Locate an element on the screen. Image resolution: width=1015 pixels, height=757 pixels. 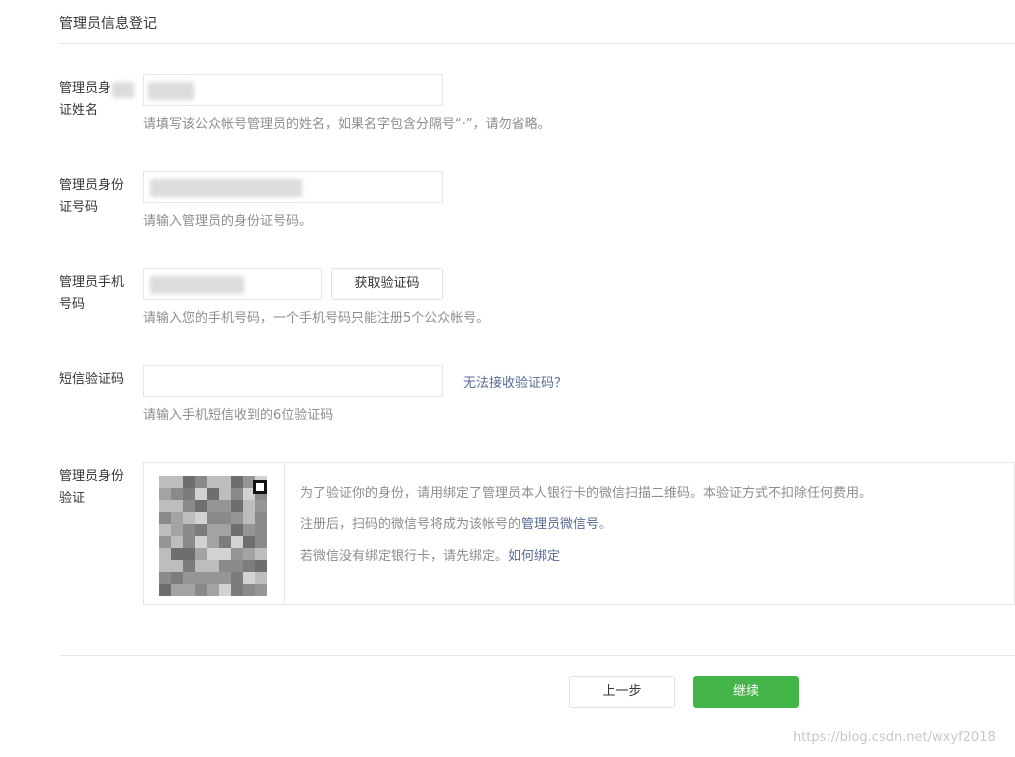
sms-tip: 请输入手机短信收到的6位验证码 is located at coordinates (238, 415).